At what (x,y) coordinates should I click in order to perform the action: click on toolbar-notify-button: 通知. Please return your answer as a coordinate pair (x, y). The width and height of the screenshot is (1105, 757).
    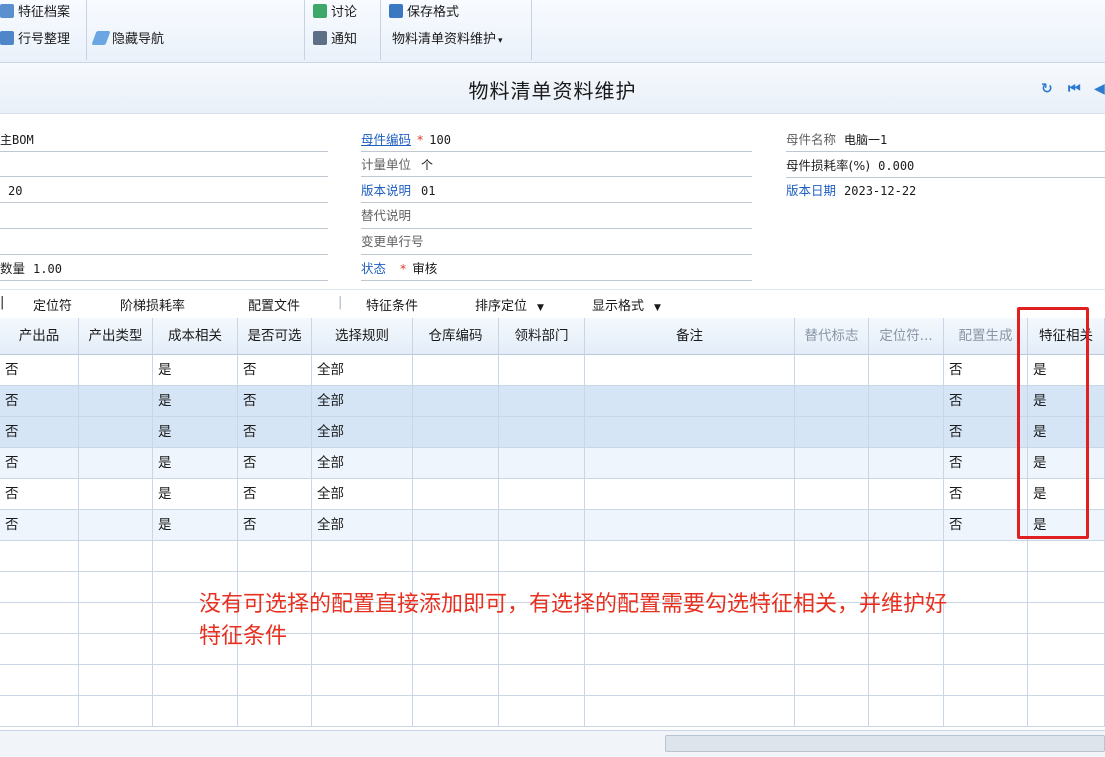
    Looking at the image, I should click on (335, 40).